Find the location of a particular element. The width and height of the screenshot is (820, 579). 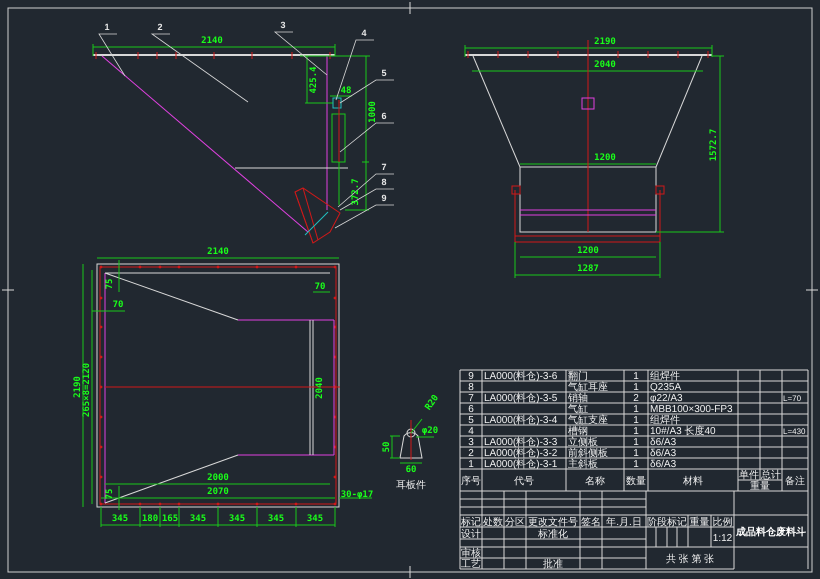

part-number-label: 7 is located at coordinates (384, 167).